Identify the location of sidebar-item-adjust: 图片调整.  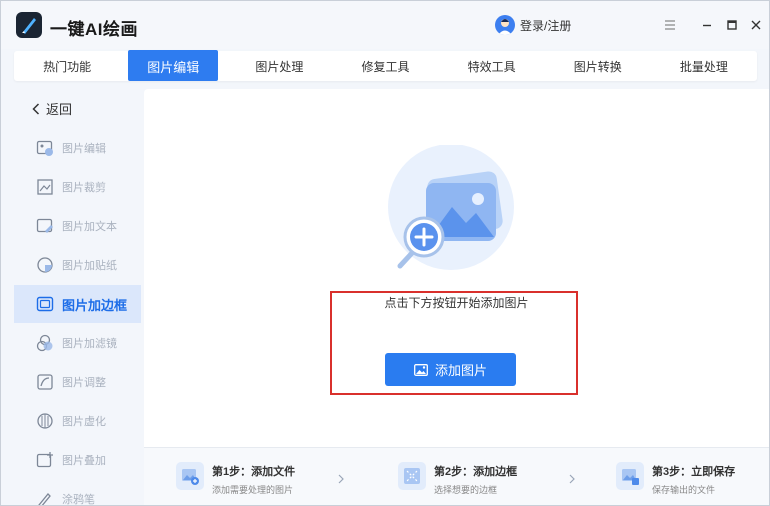
(77, 382).